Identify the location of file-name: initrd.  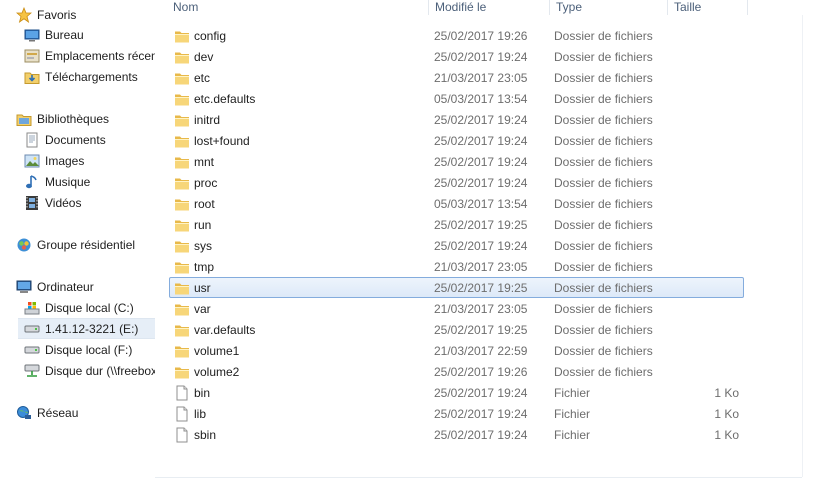
(207, 120).